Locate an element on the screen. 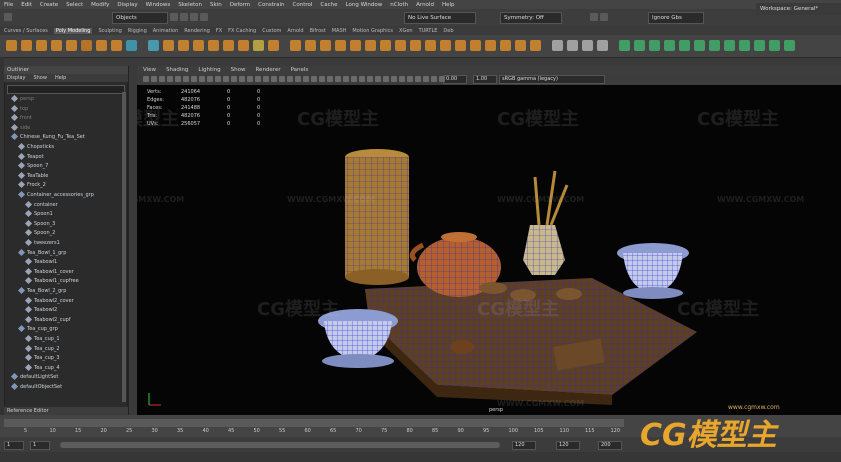  outliner-item: front is located at coordinates (63, 118).